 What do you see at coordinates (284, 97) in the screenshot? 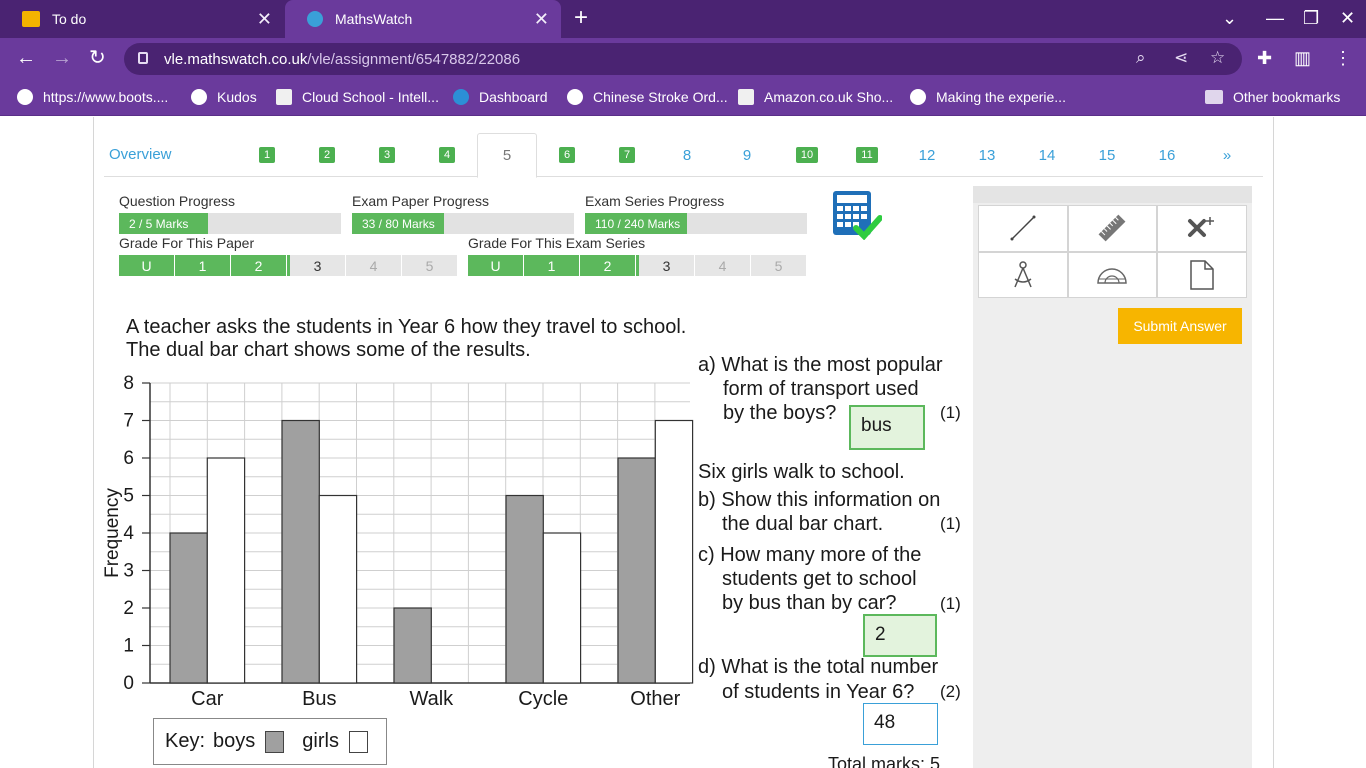
I see `cloud-school-icon` at bounding box center [284, 97].